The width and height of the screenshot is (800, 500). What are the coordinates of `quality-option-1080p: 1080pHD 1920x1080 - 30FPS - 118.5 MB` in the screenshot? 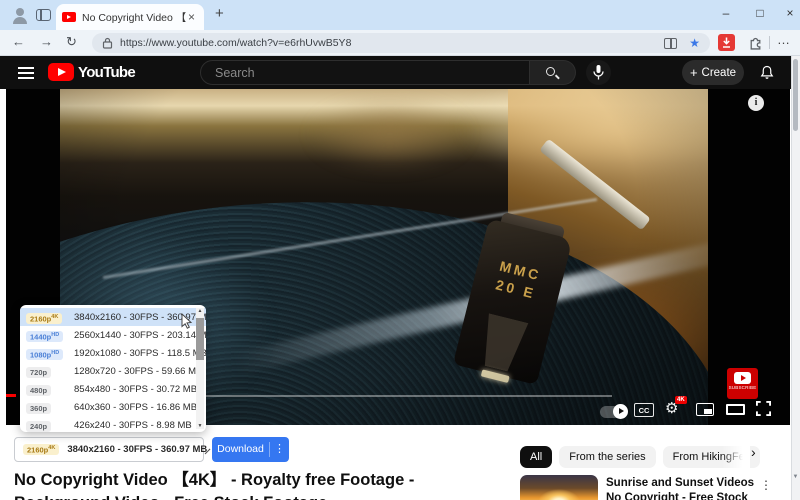 It's located at (113, 353).